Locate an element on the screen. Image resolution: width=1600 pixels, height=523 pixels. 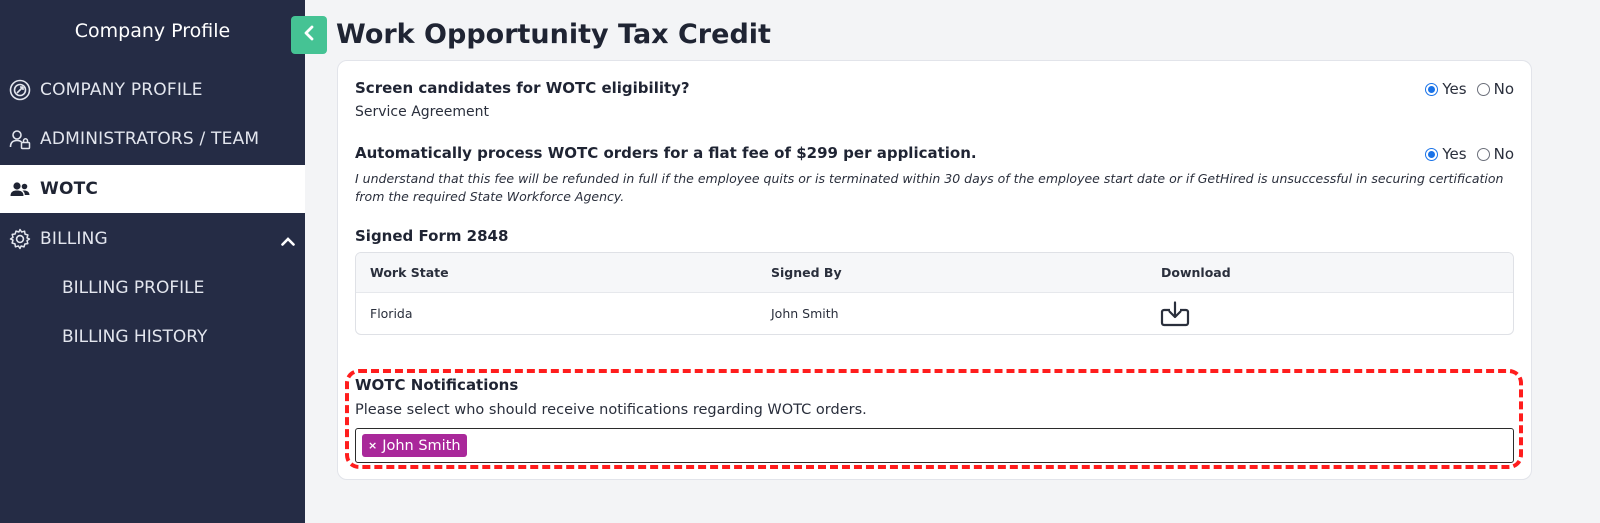
sidebar-subitem-billing-profile: BILLING PROFILE is located at coordinates (133, 288).